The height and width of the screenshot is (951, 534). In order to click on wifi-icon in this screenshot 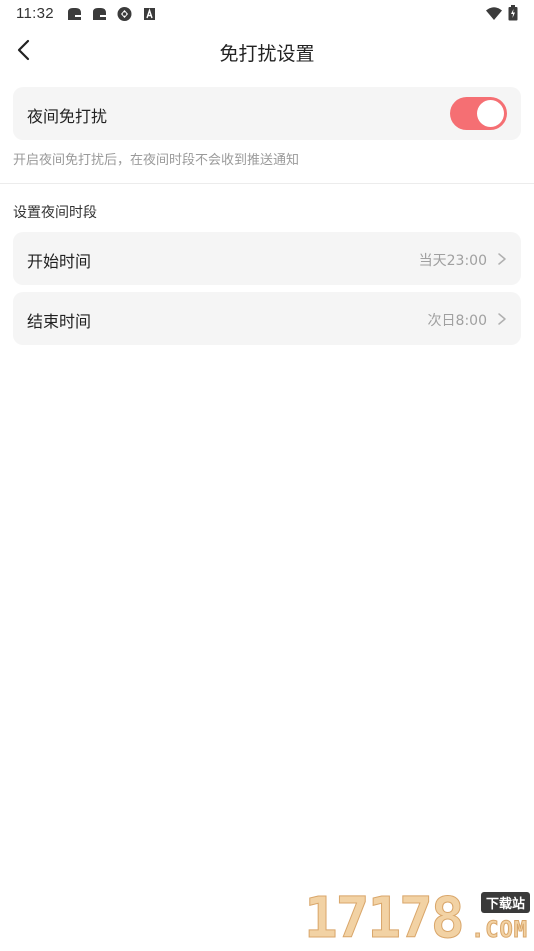, I will do `click(494, 15)`.